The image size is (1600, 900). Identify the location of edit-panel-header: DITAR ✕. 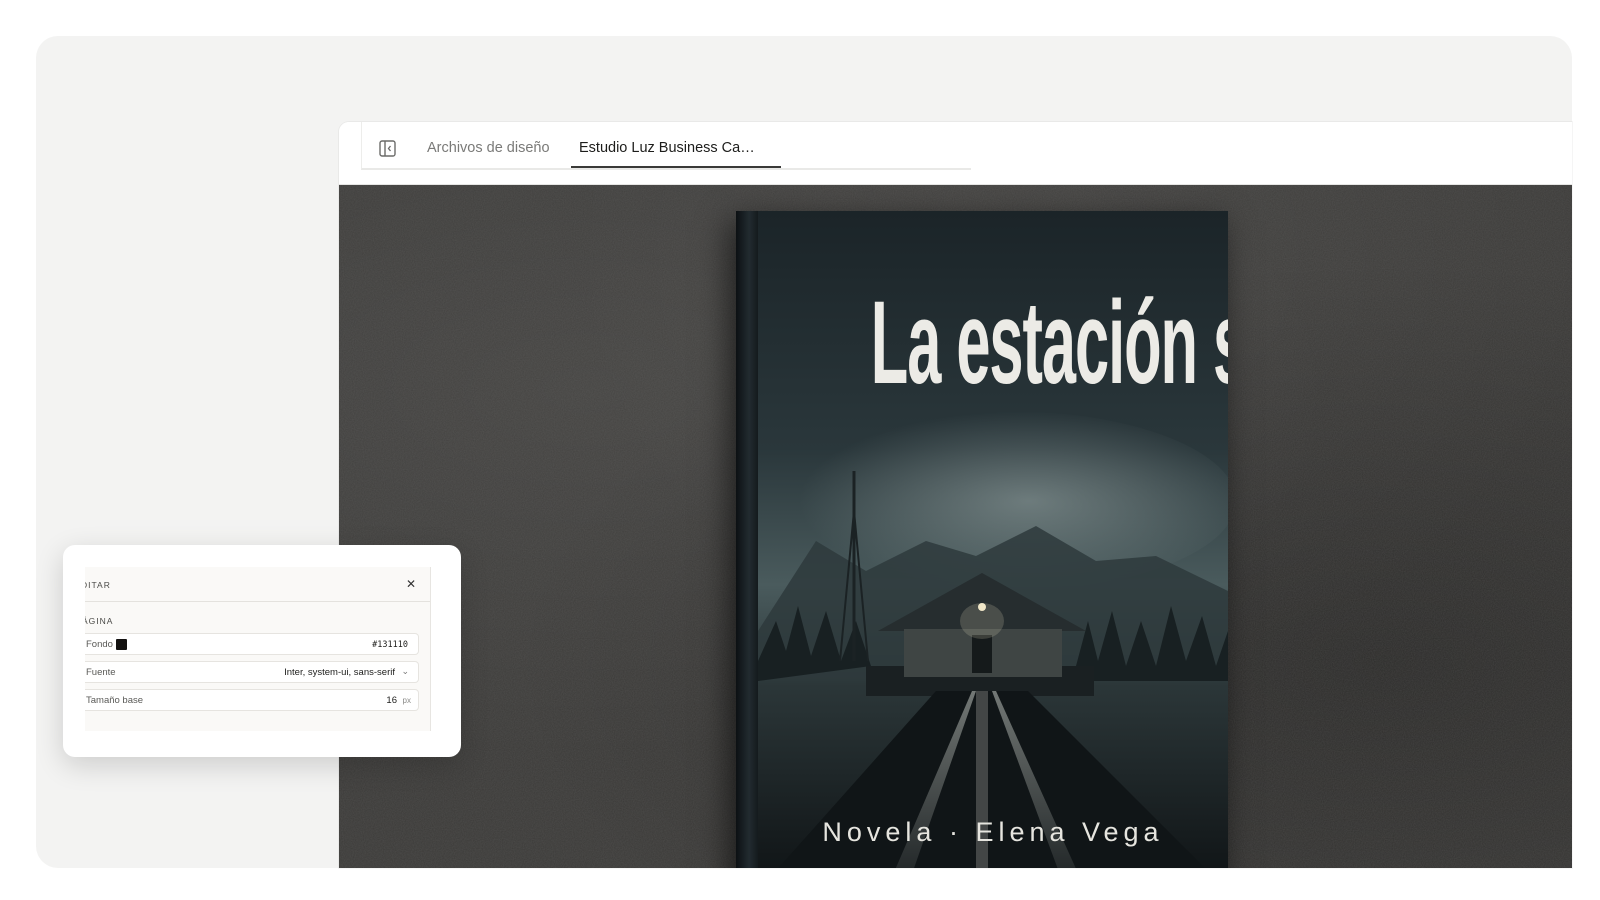
(257, 584).